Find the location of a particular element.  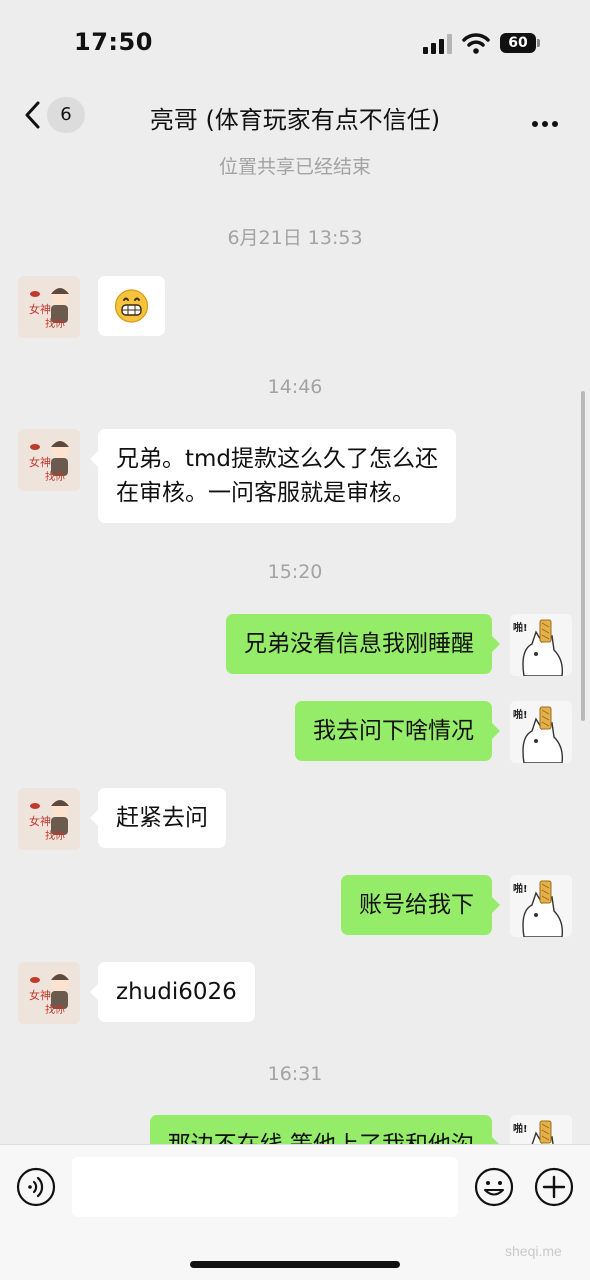

sent-message-bubble: 我去问下啥情况 is located at coordinates (397, 731).